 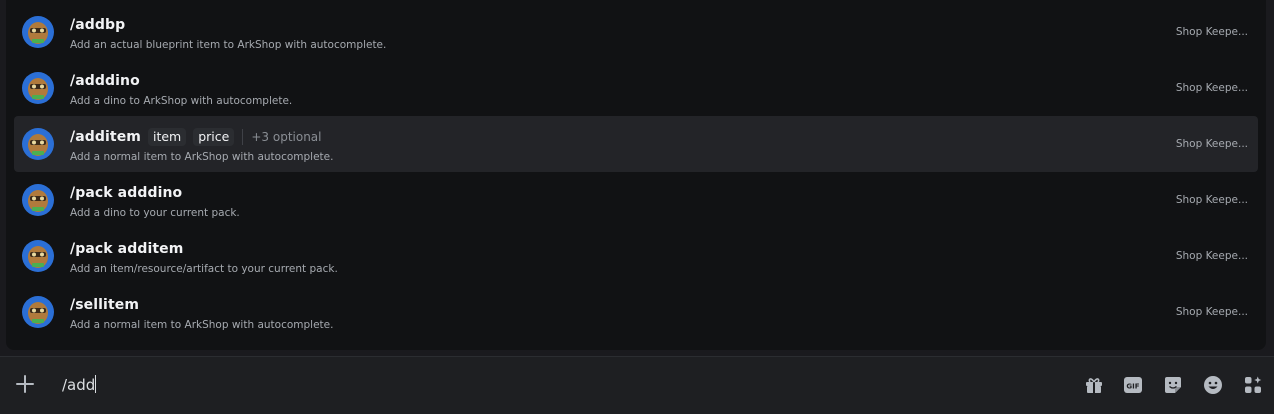 I want to click on apps-icon, so click(x=1253, y=385).